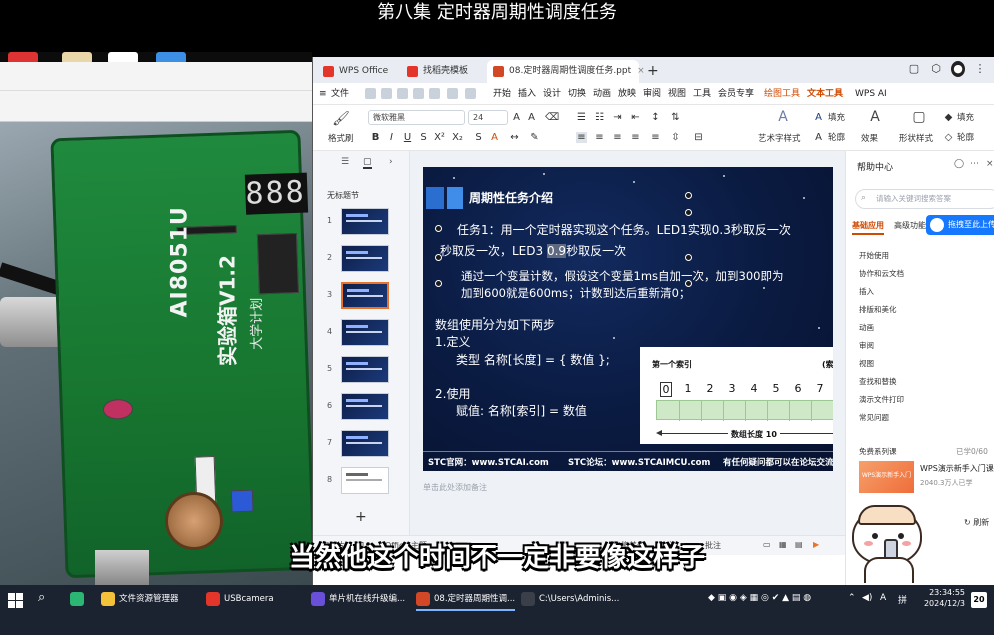 The height and width of the screenshot is (635, 994). I want to click on bold-icon: B, so click(375, 137).